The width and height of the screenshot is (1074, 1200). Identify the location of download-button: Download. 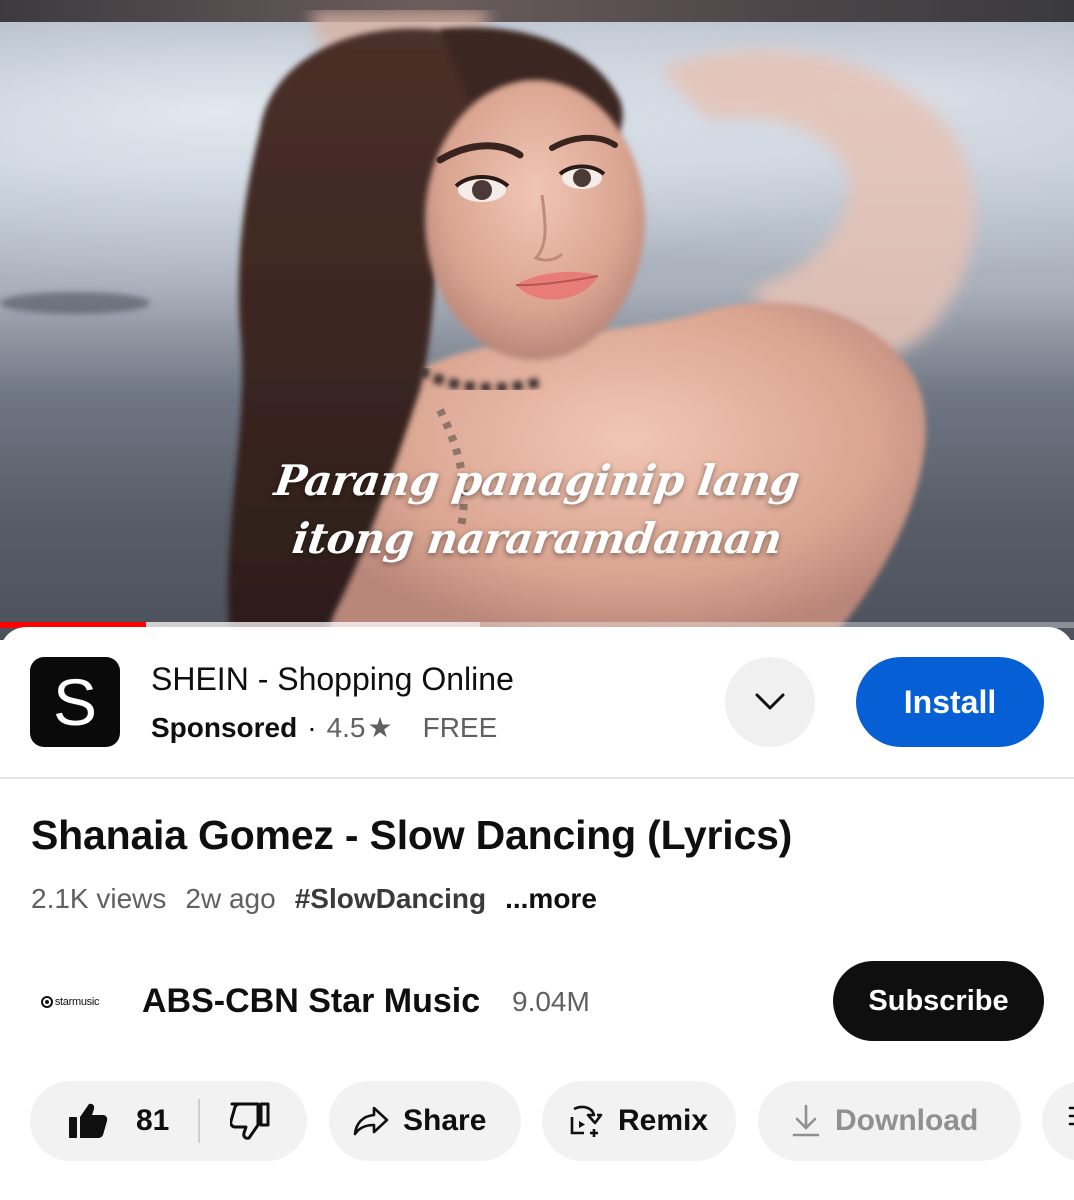
(889, 1121).